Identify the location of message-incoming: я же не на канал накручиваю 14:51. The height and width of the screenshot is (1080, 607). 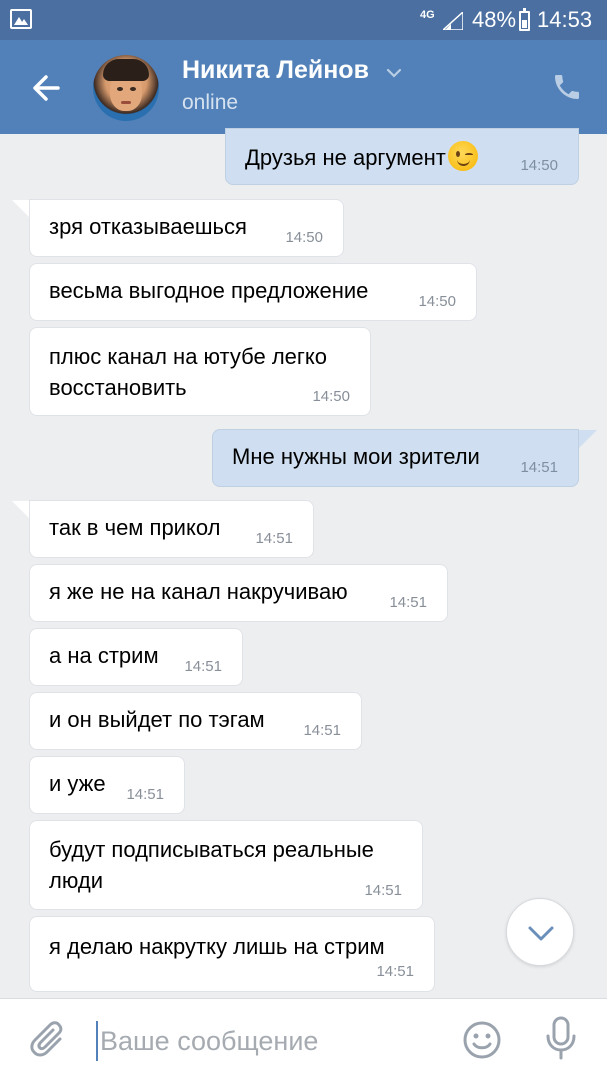
(238, 593).